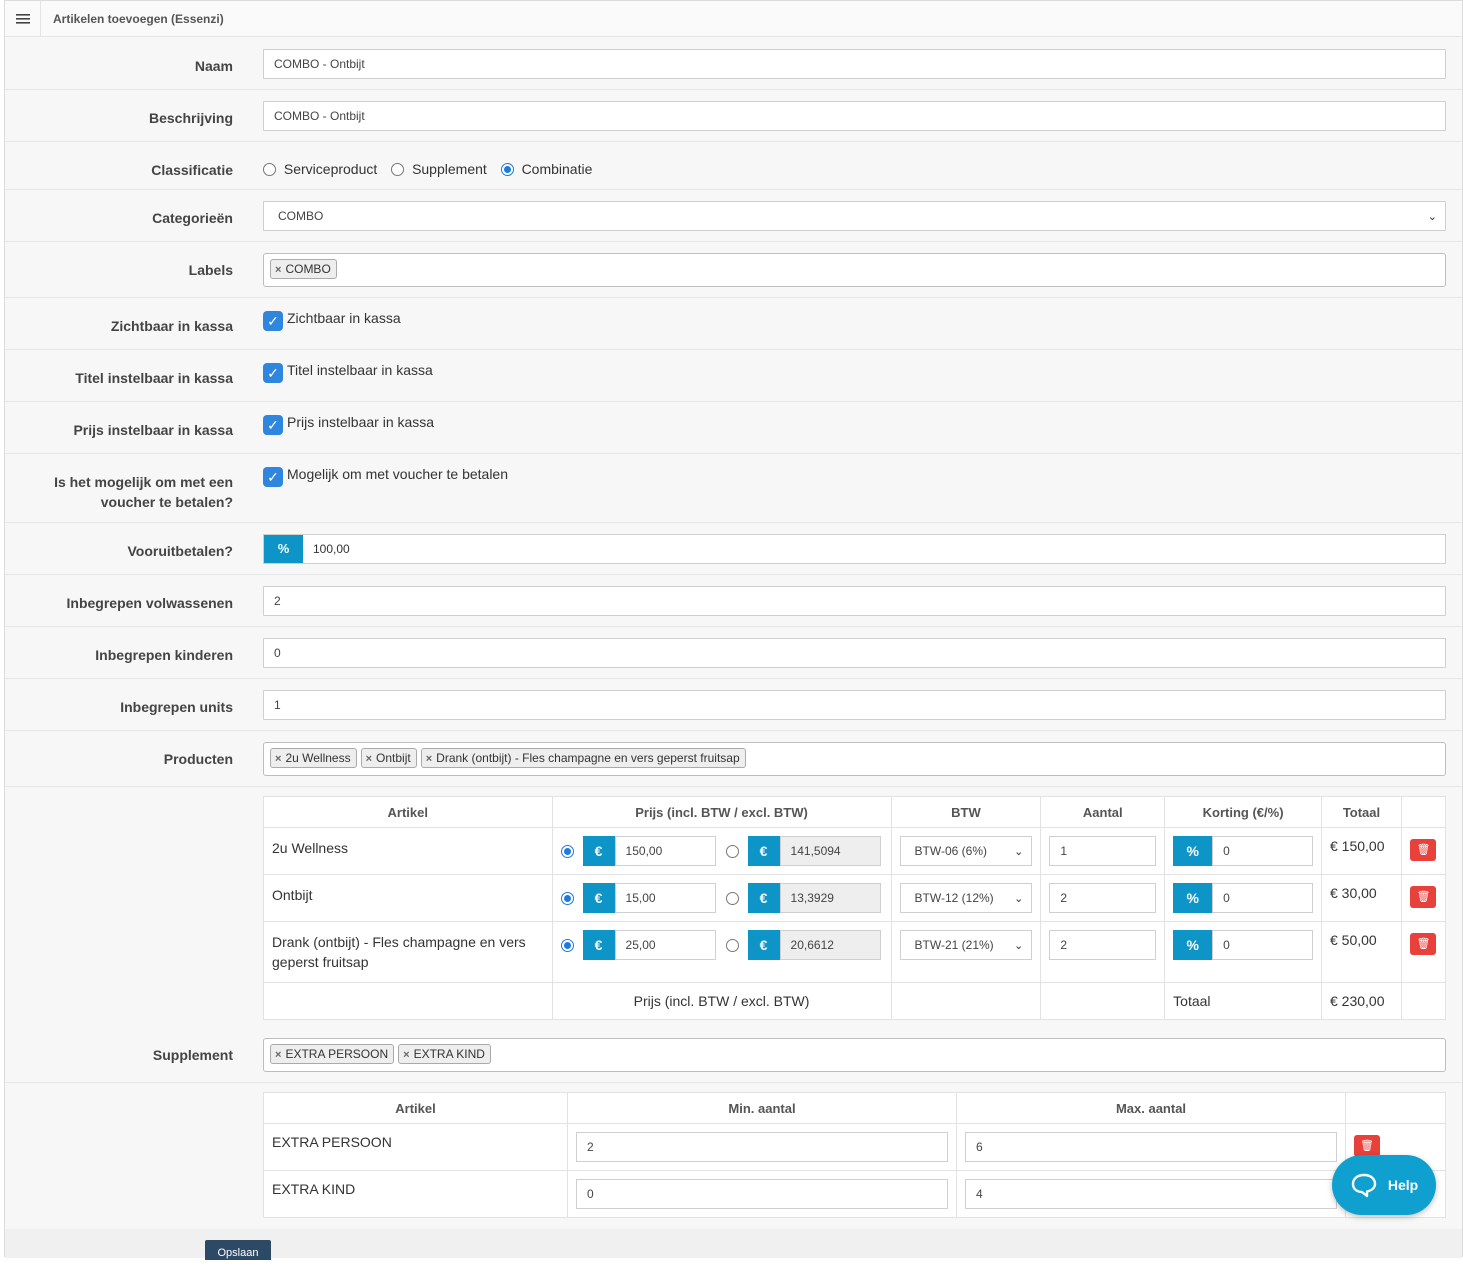 The image size is (1463, 1266). What do you see at coordinates (192, 218) in the screenshot?
I see `categorieen-label: Categorieën` at bounding box center [192, 218].